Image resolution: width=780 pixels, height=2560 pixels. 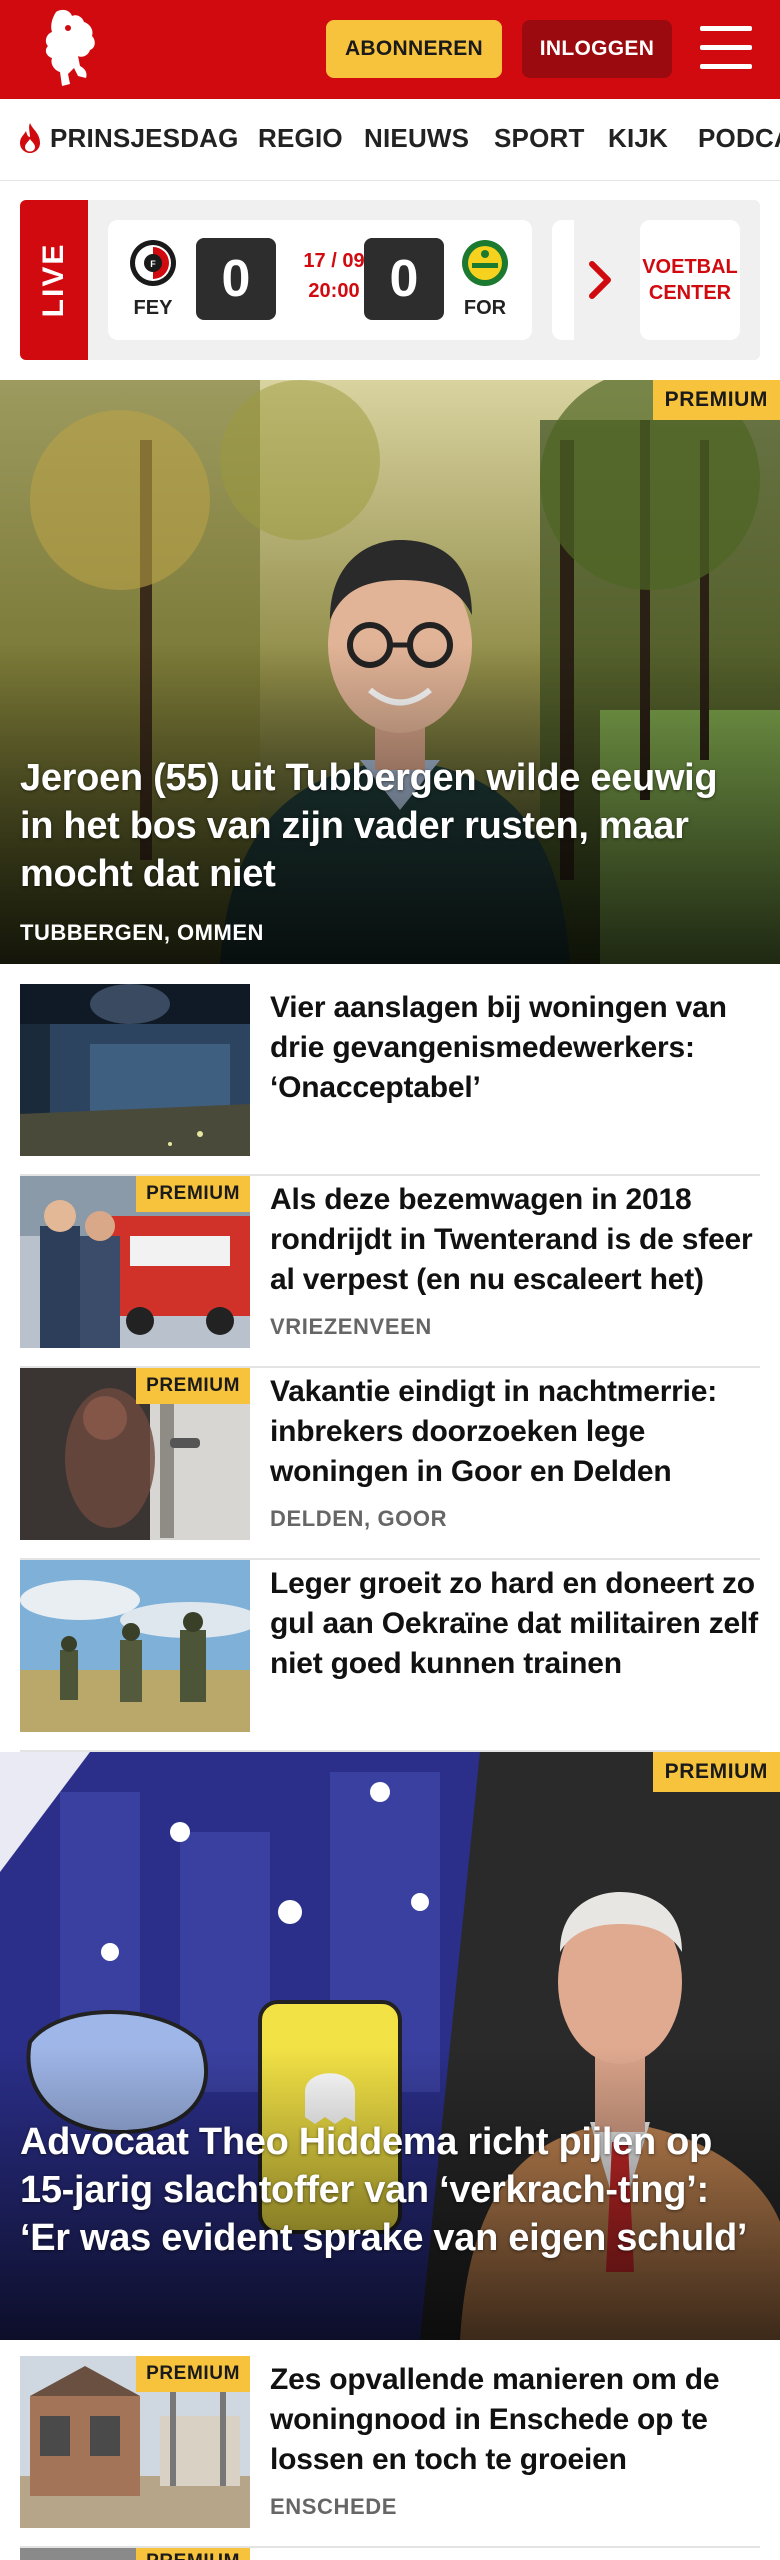 What do you see at coordinates (539, 138) in the screenshot?
I see `nav-item-sport: SPORT` at bounding box center [539, 138].